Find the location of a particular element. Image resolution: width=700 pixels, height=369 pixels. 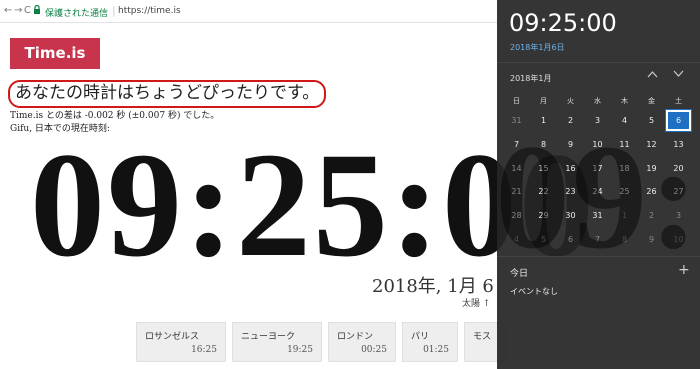

city-time: 01:25 is located at coordinates (436, 350).